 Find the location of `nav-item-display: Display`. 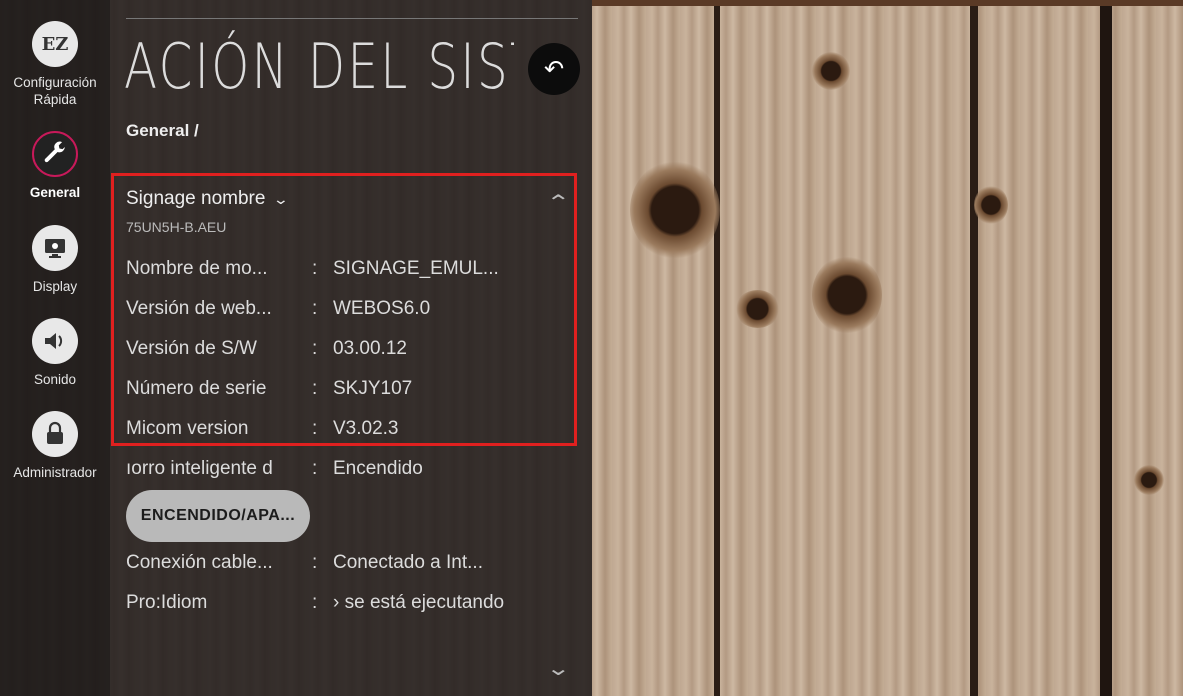

nav-item-display: Display is located at coordinates (55, 260).